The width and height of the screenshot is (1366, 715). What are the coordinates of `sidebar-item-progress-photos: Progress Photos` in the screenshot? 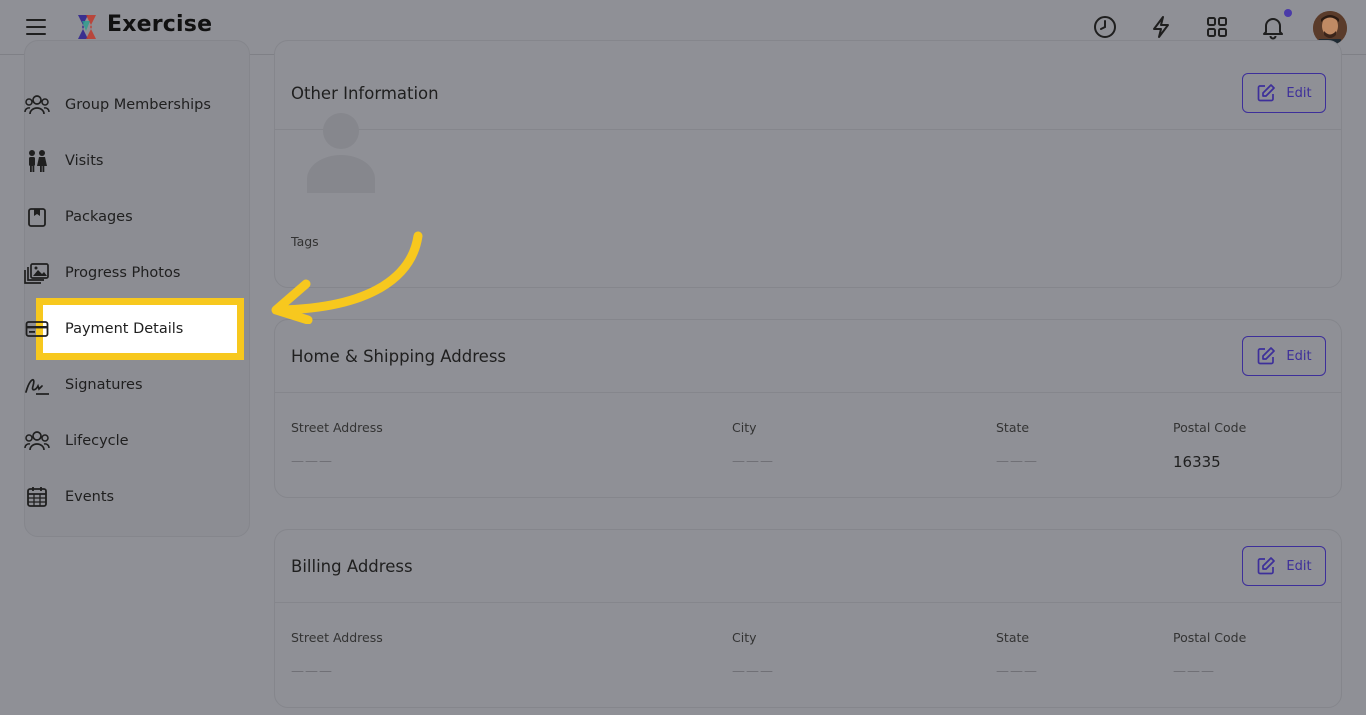 It's located at (124, 273).